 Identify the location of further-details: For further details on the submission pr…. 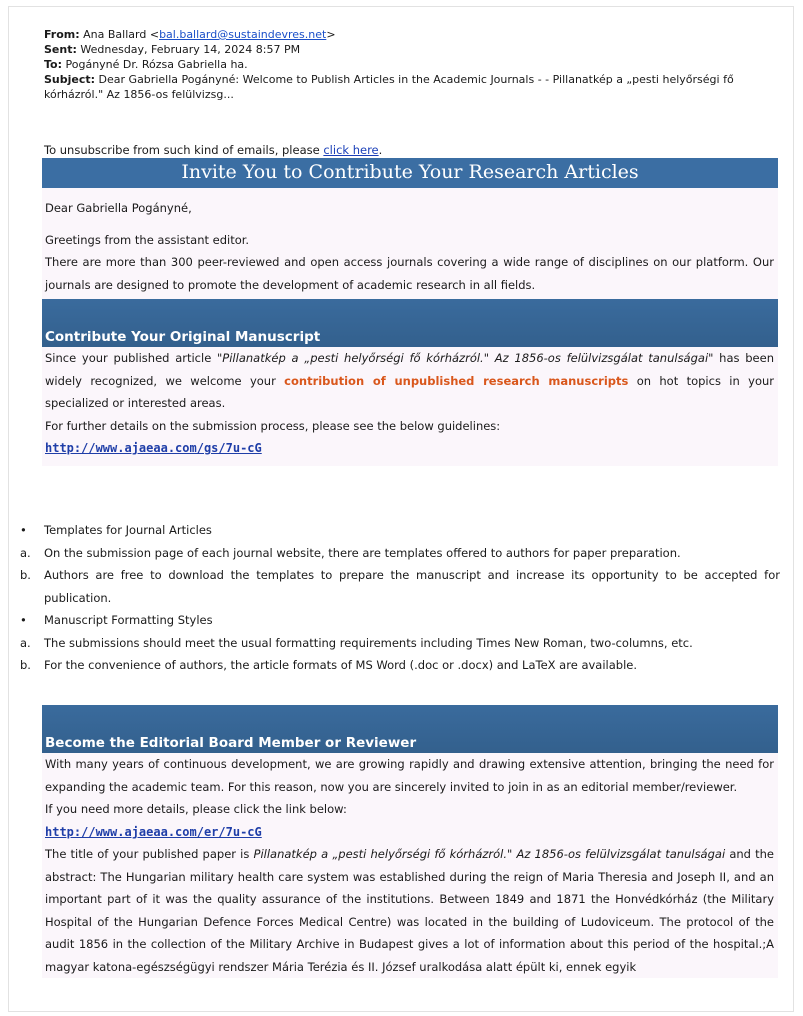
(273, 425).